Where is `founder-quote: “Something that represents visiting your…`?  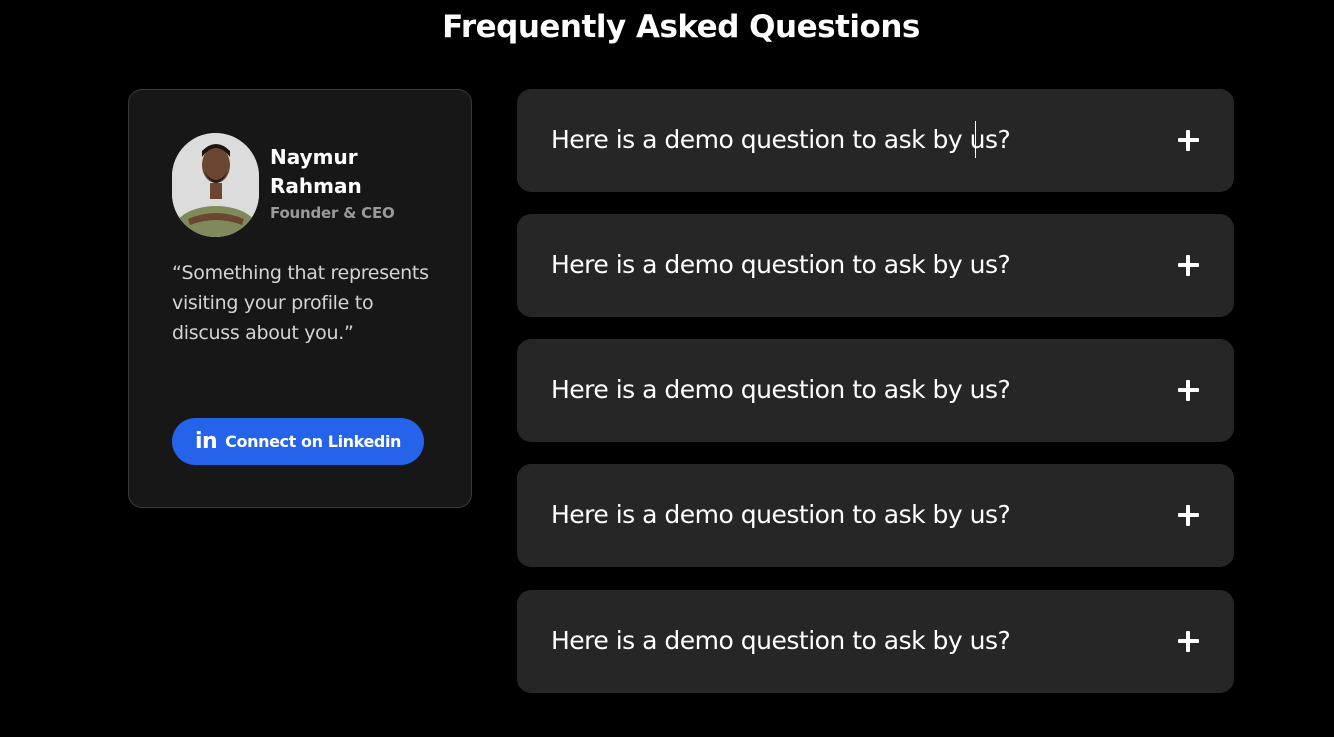 founder-quote: “Something that represents visiting your… is located at coordinates (300, 303).